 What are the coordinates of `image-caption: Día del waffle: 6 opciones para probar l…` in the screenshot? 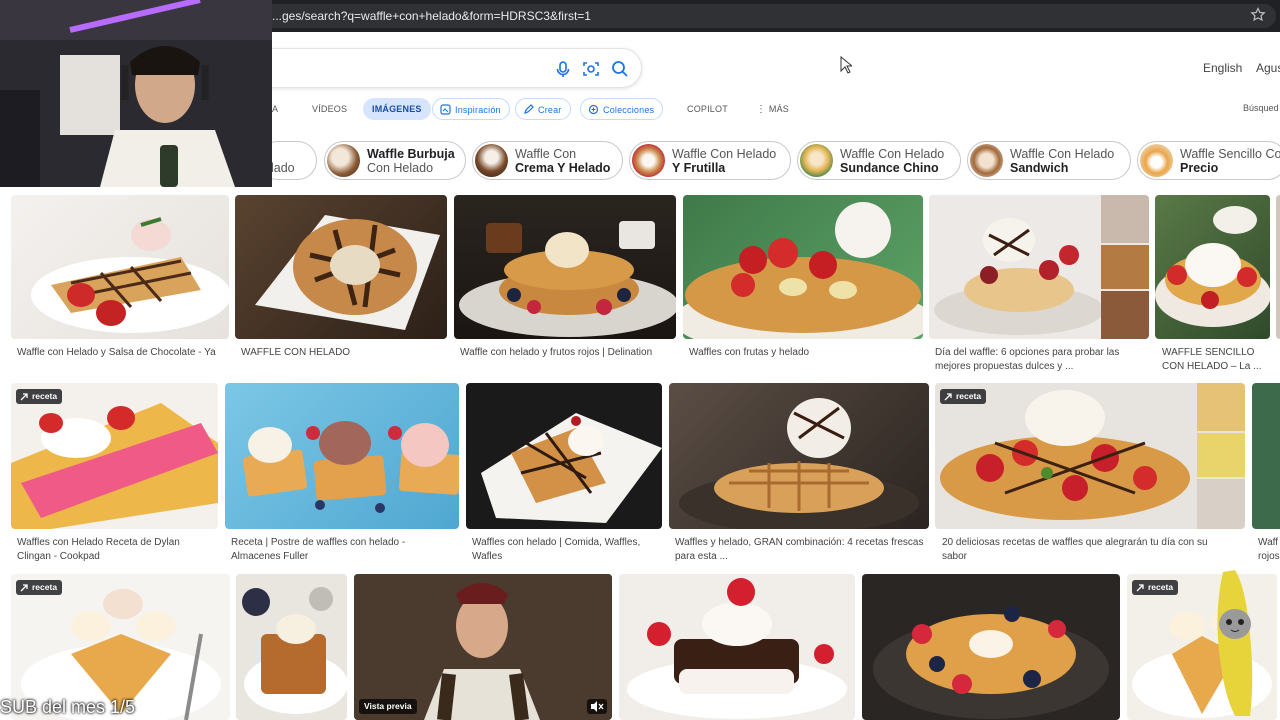 It's located at (1040, 360).